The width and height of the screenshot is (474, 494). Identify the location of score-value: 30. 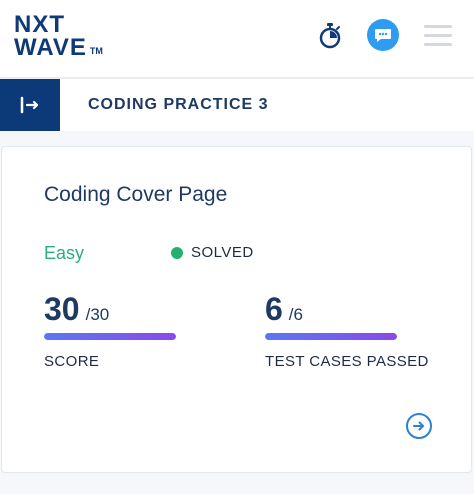
(62, 309).